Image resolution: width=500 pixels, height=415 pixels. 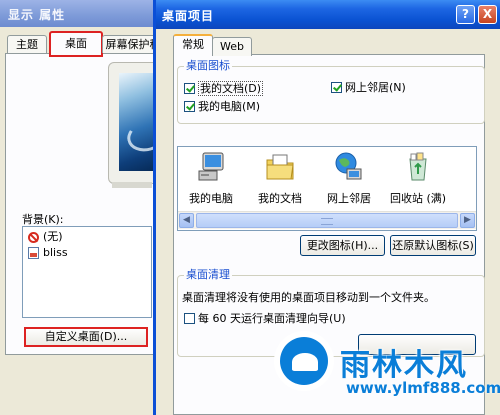 I want to click on recycle-bin-icon, so click(x=474, y=167).